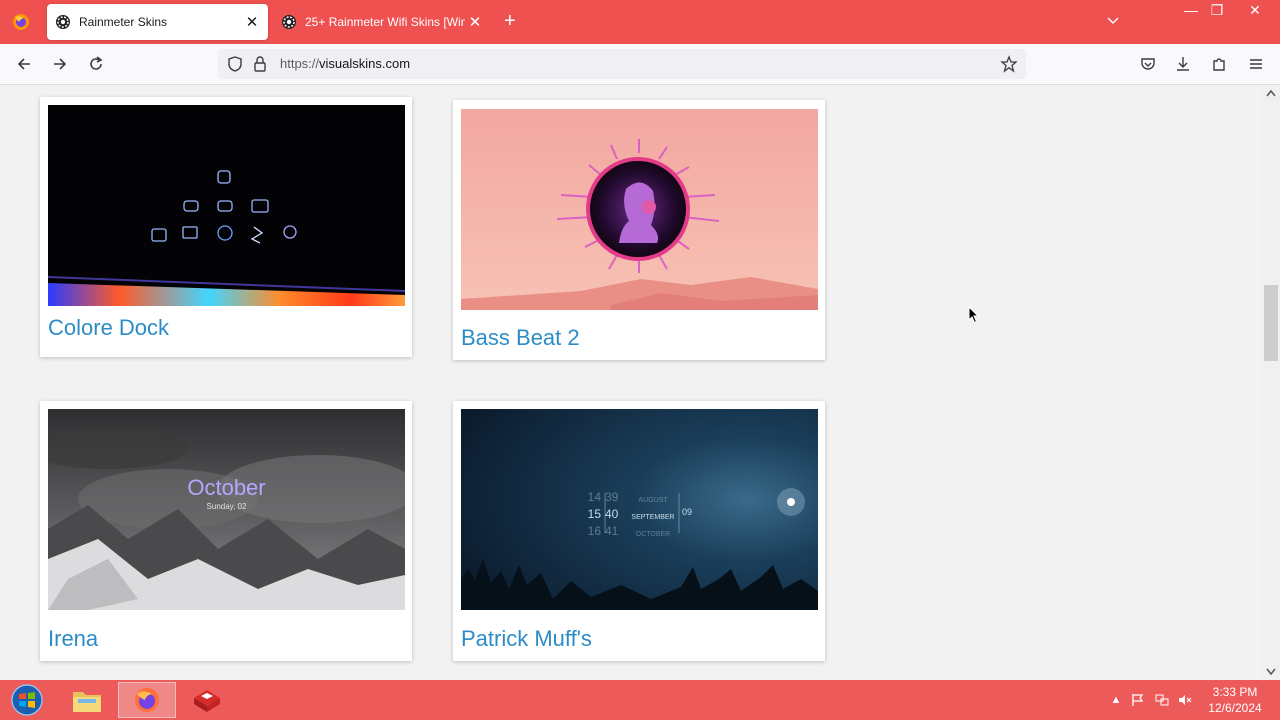 The image size is (1280, 720). I want to click on skin-card-irena: October Sunday, 02 Irena, so click(226, 531).